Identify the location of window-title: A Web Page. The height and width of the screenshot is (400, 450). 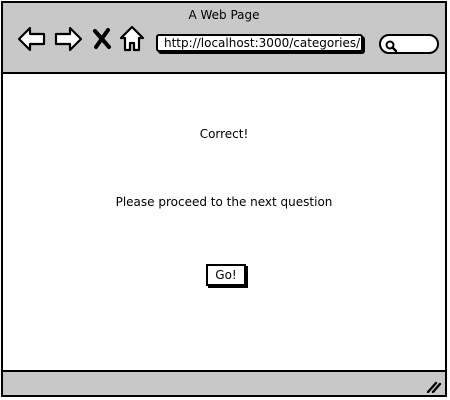
(224, 15).